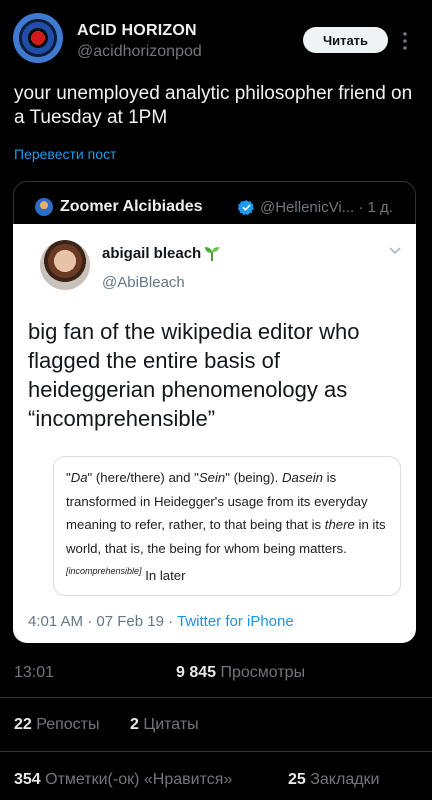 The width and height of the screenshot is (432, 800). I want to click on wiki-part: " (being)., so click(253, 477).